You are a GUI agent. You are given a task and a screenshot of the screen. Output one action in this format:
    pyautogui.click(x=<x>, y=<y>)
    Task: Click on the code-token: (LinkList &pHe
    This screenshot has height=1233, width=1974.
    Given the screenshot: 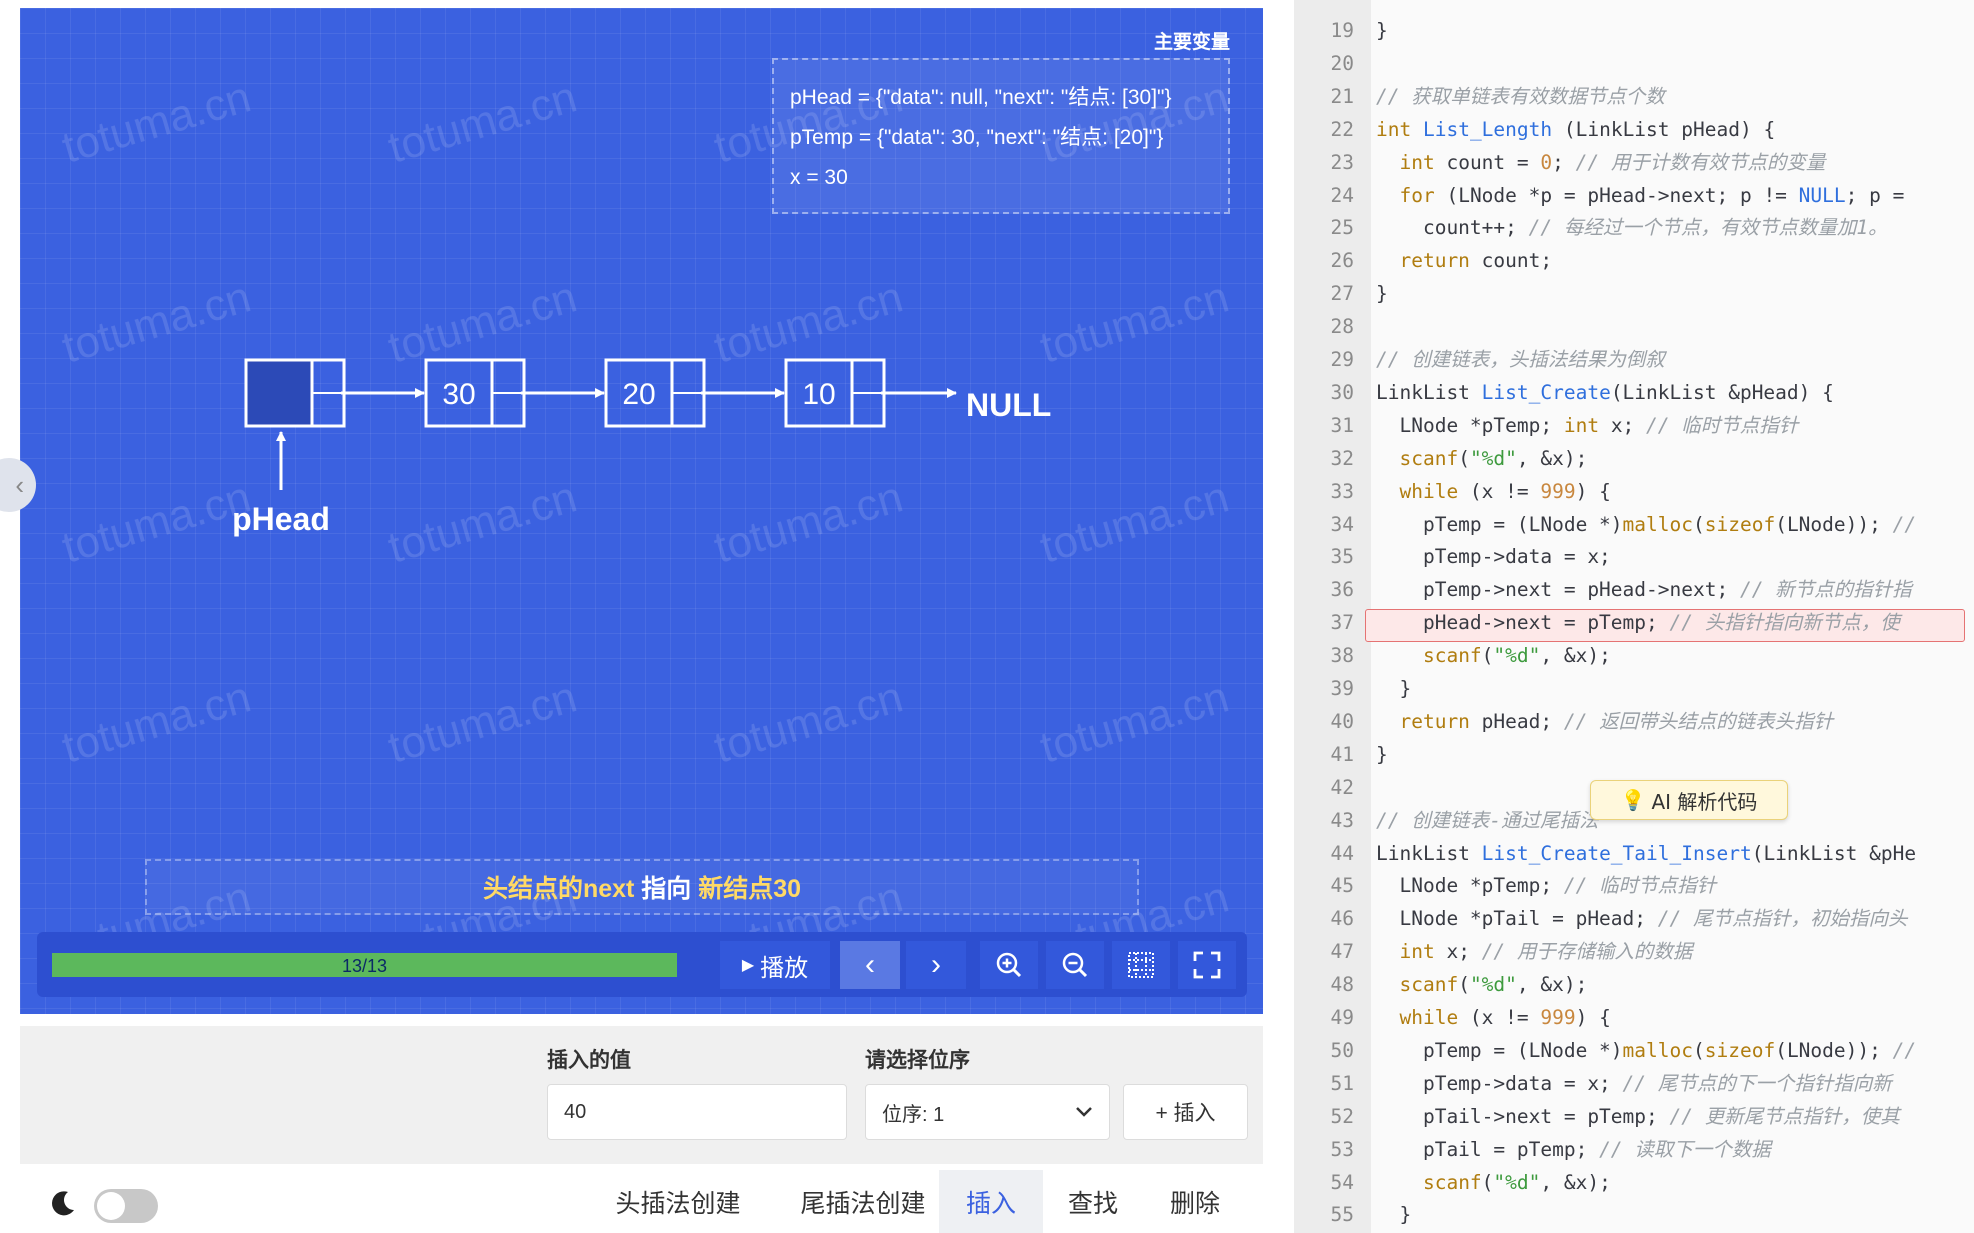 What is the action you would take?
    pyautogui.click(x=1834, y=853)
    